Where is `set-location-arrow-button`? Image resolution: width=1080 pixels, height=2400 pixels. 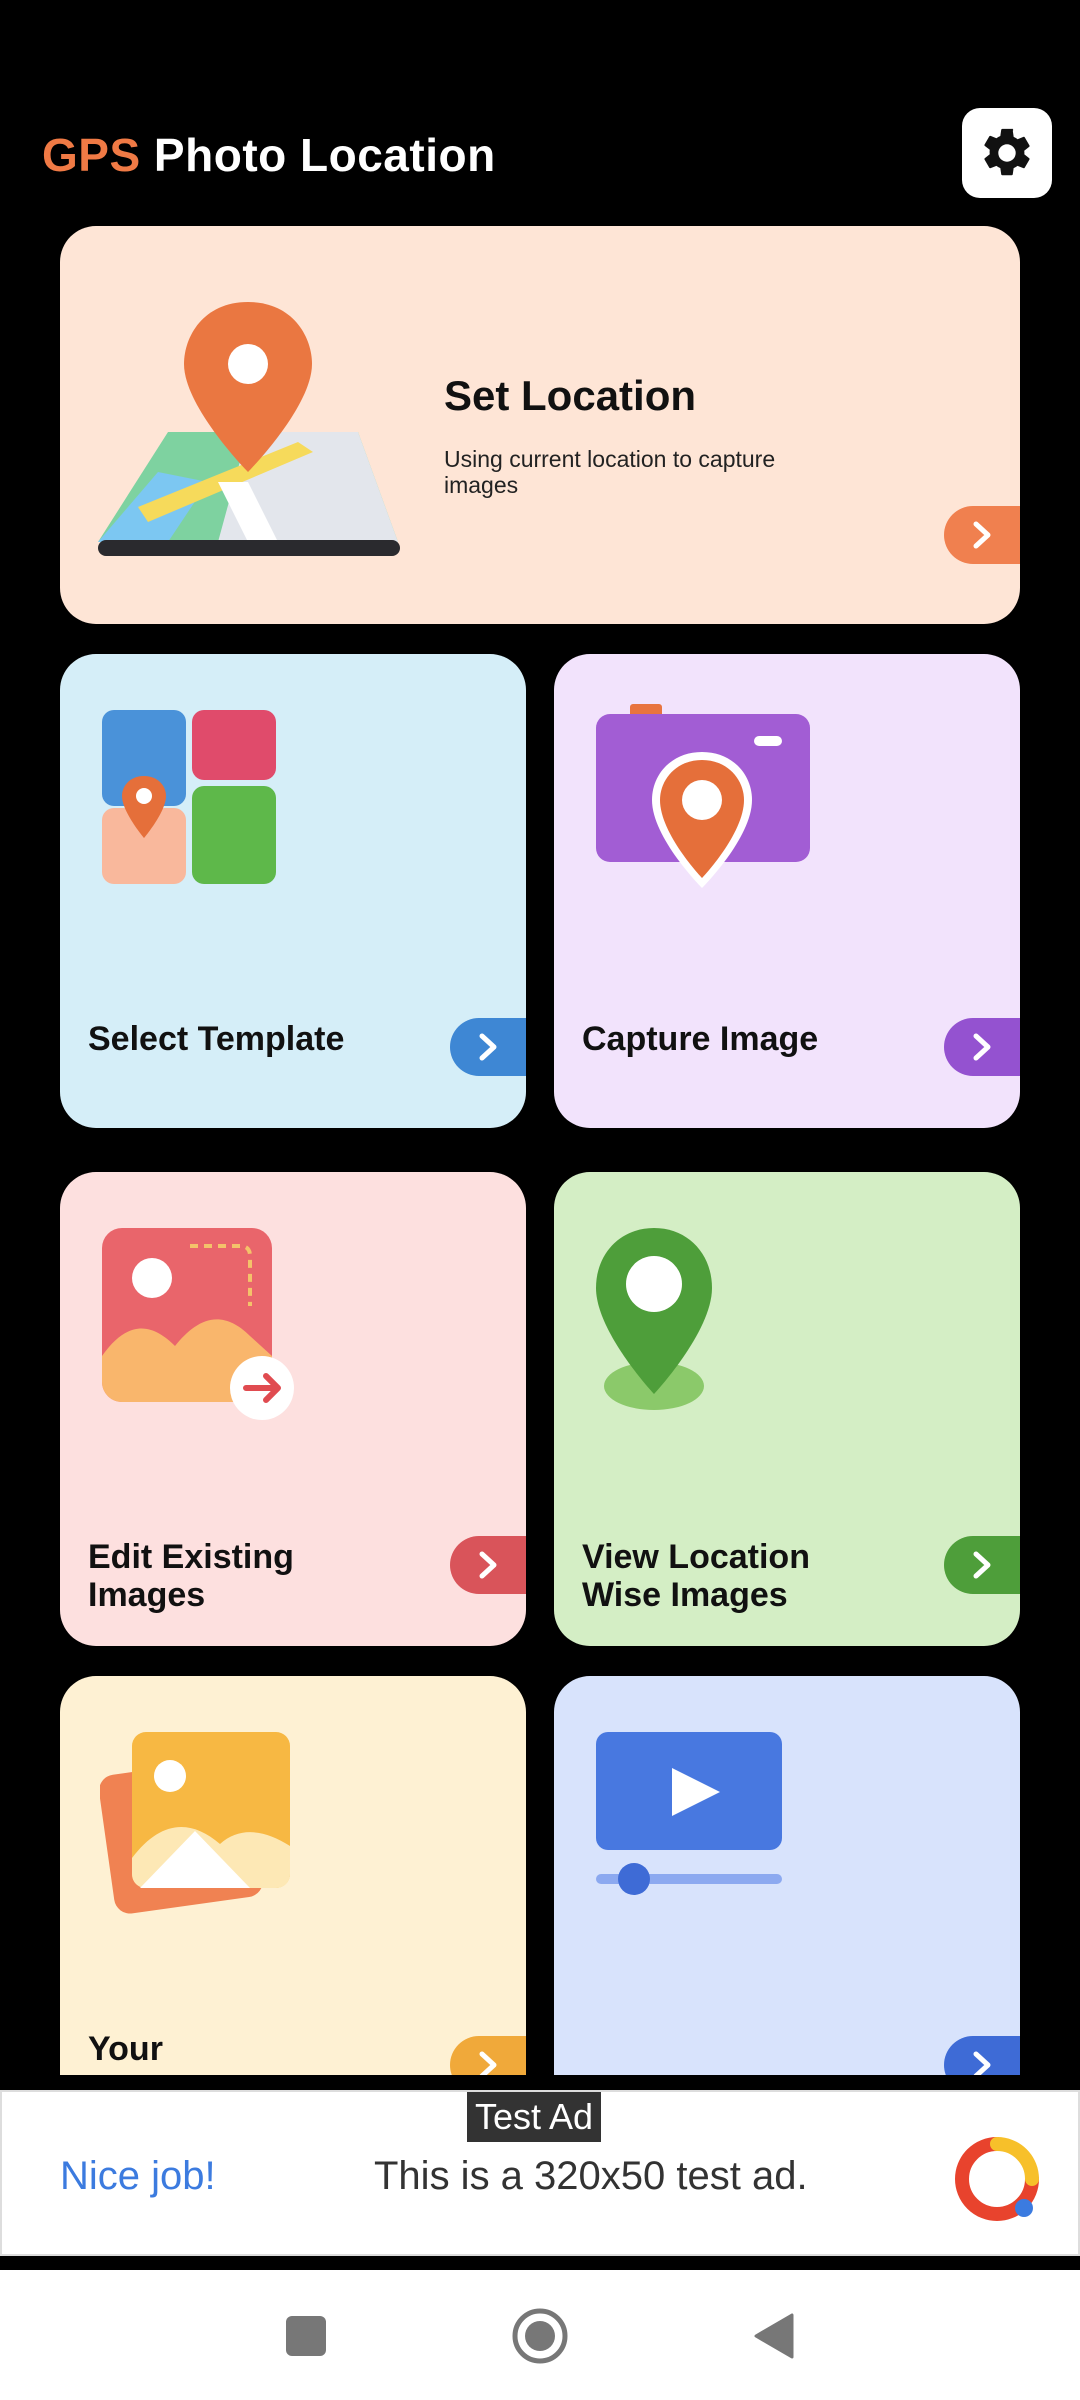 set-location-arrow-button is located at coordinates (982, 535).